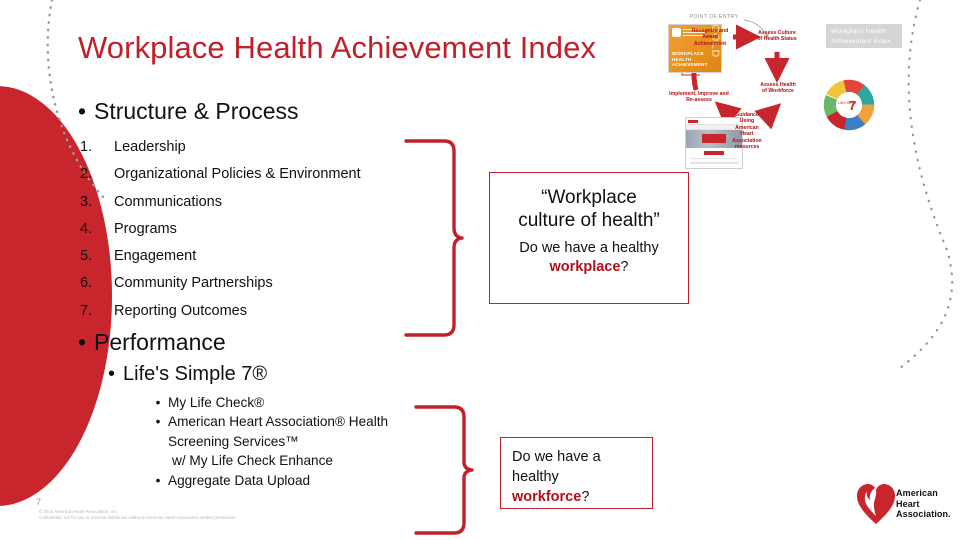 This screenshot has width=960, height=540. What do you see at coordinates (86, 201) in the screenshot?
I see `list-item-number: 3.` at bounding box center [86, 201].